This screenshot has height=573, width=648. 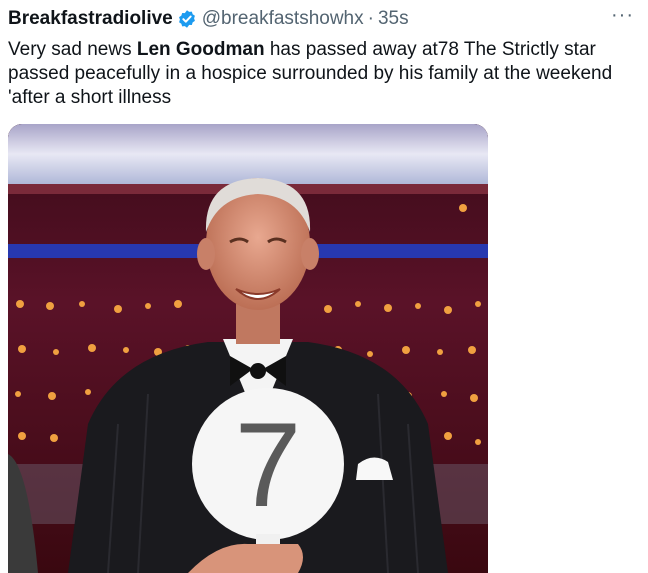 I want to click on author-display-name: Breakfastradiolive, so click(x=90, y=19).